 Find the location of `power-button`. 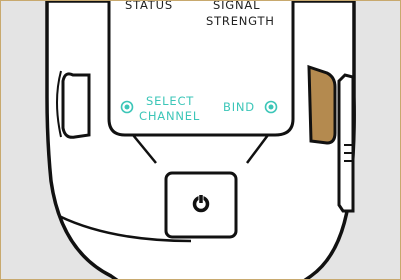

power-button is located at coordinates (201, 205).